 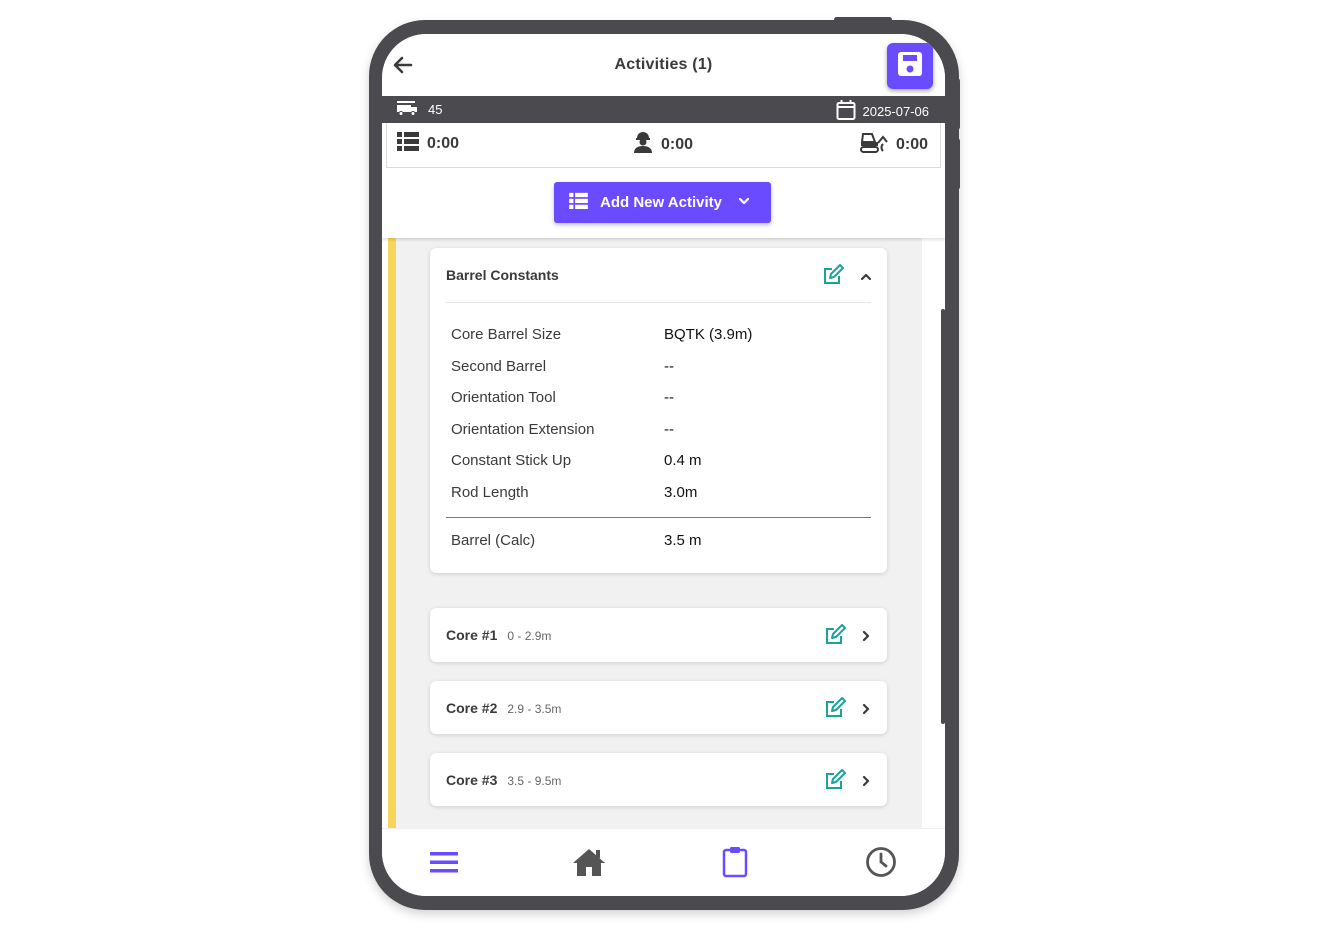 I want to click on row-label: Second Barrel, so click(x=499, y=366).